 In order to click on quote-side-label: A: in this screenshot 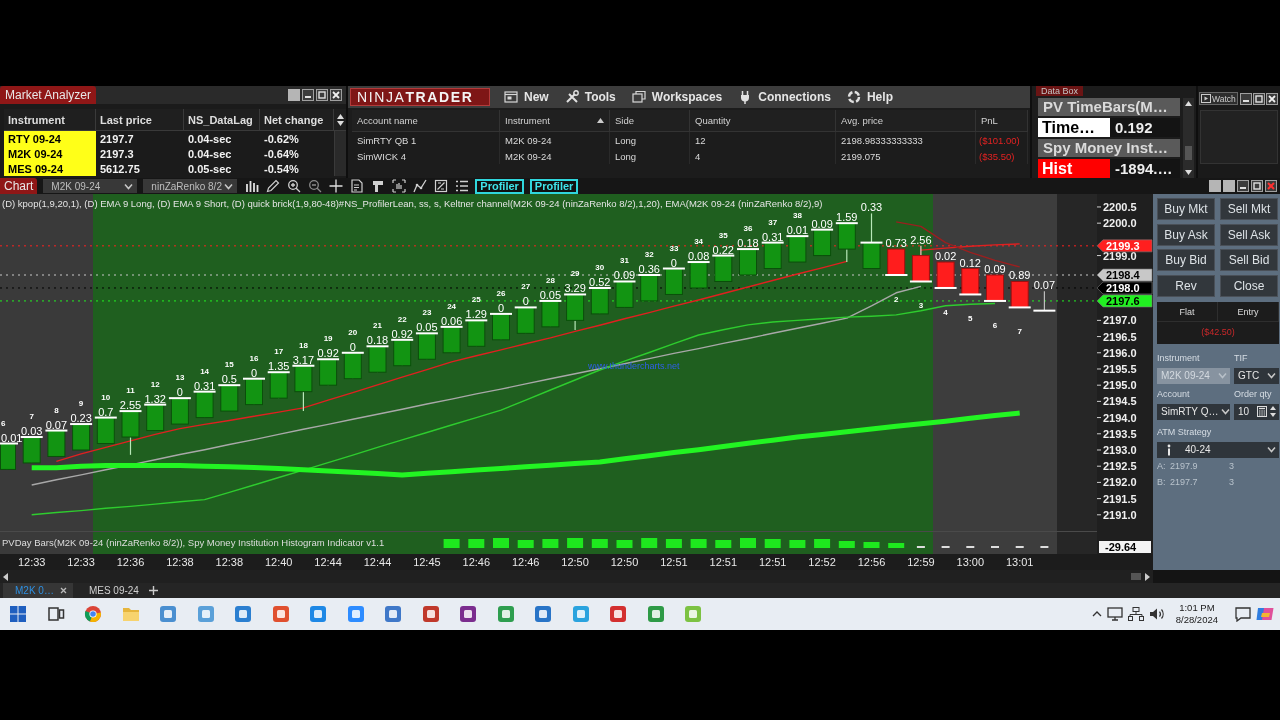, I will do `click(1162, 465)`.